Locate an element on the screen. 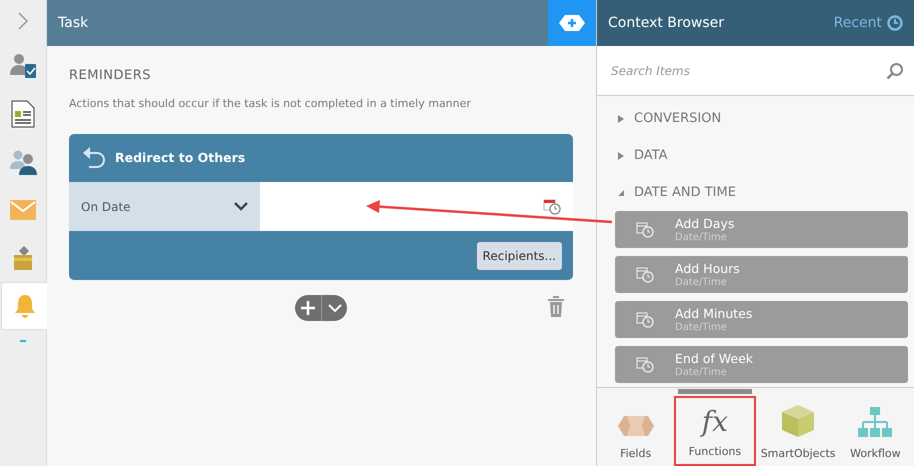 This screenshot has height=466, width=914. reminder-title: Redirect to Others is located at coordinates (180, 157).